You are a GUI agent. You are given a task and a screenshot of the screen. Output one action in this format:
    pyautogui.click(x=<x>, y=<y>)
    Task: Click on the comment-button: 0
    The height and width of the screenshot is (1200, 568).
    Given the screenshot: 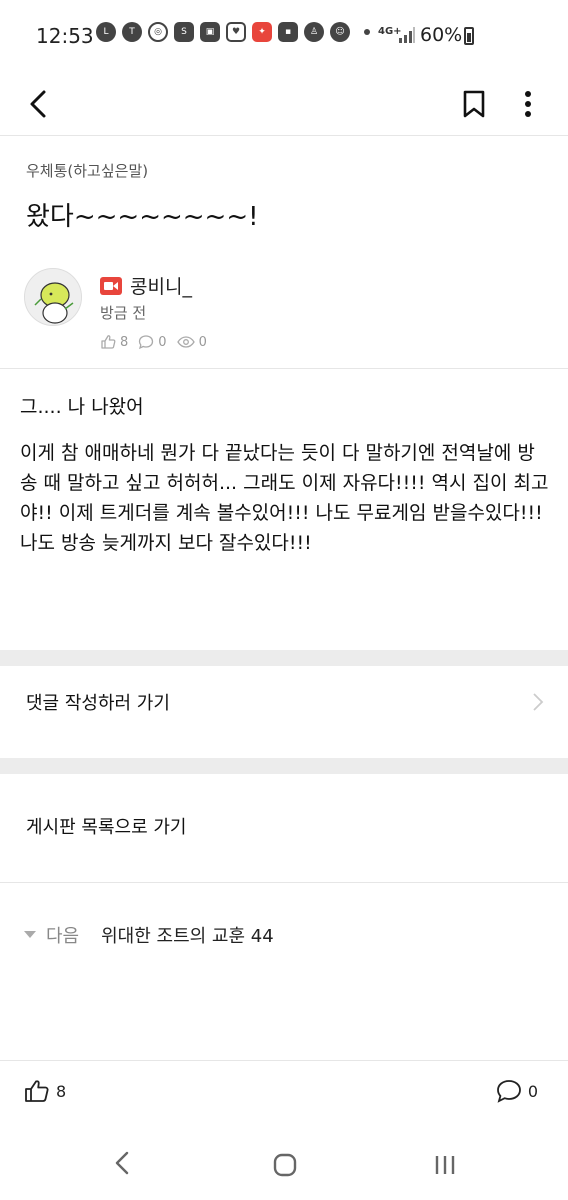 What is the action you would take?
    pyautogui.click(x=517, y=1091)
    